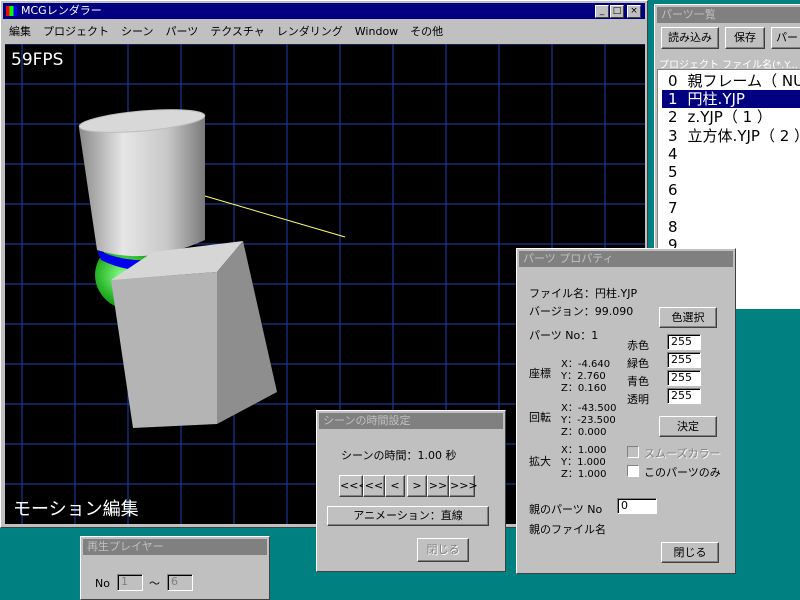 The image size is (800, 600). Describe the element at coordinates (731, 190) in the screenshot. I see `list-item: 6` at that location.